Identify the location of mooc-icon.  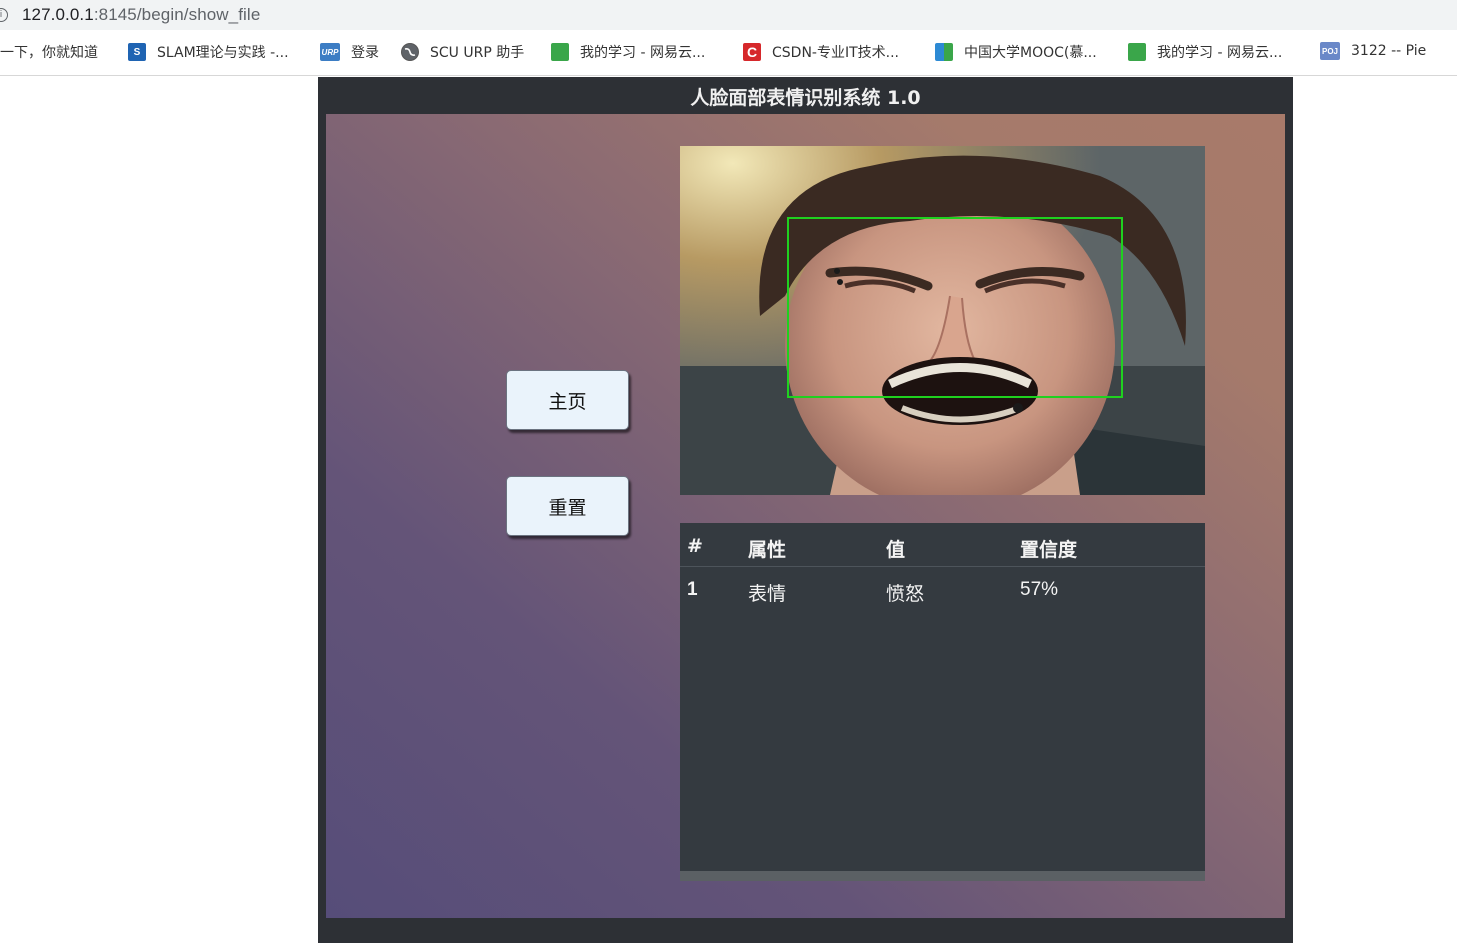
(944, 52).